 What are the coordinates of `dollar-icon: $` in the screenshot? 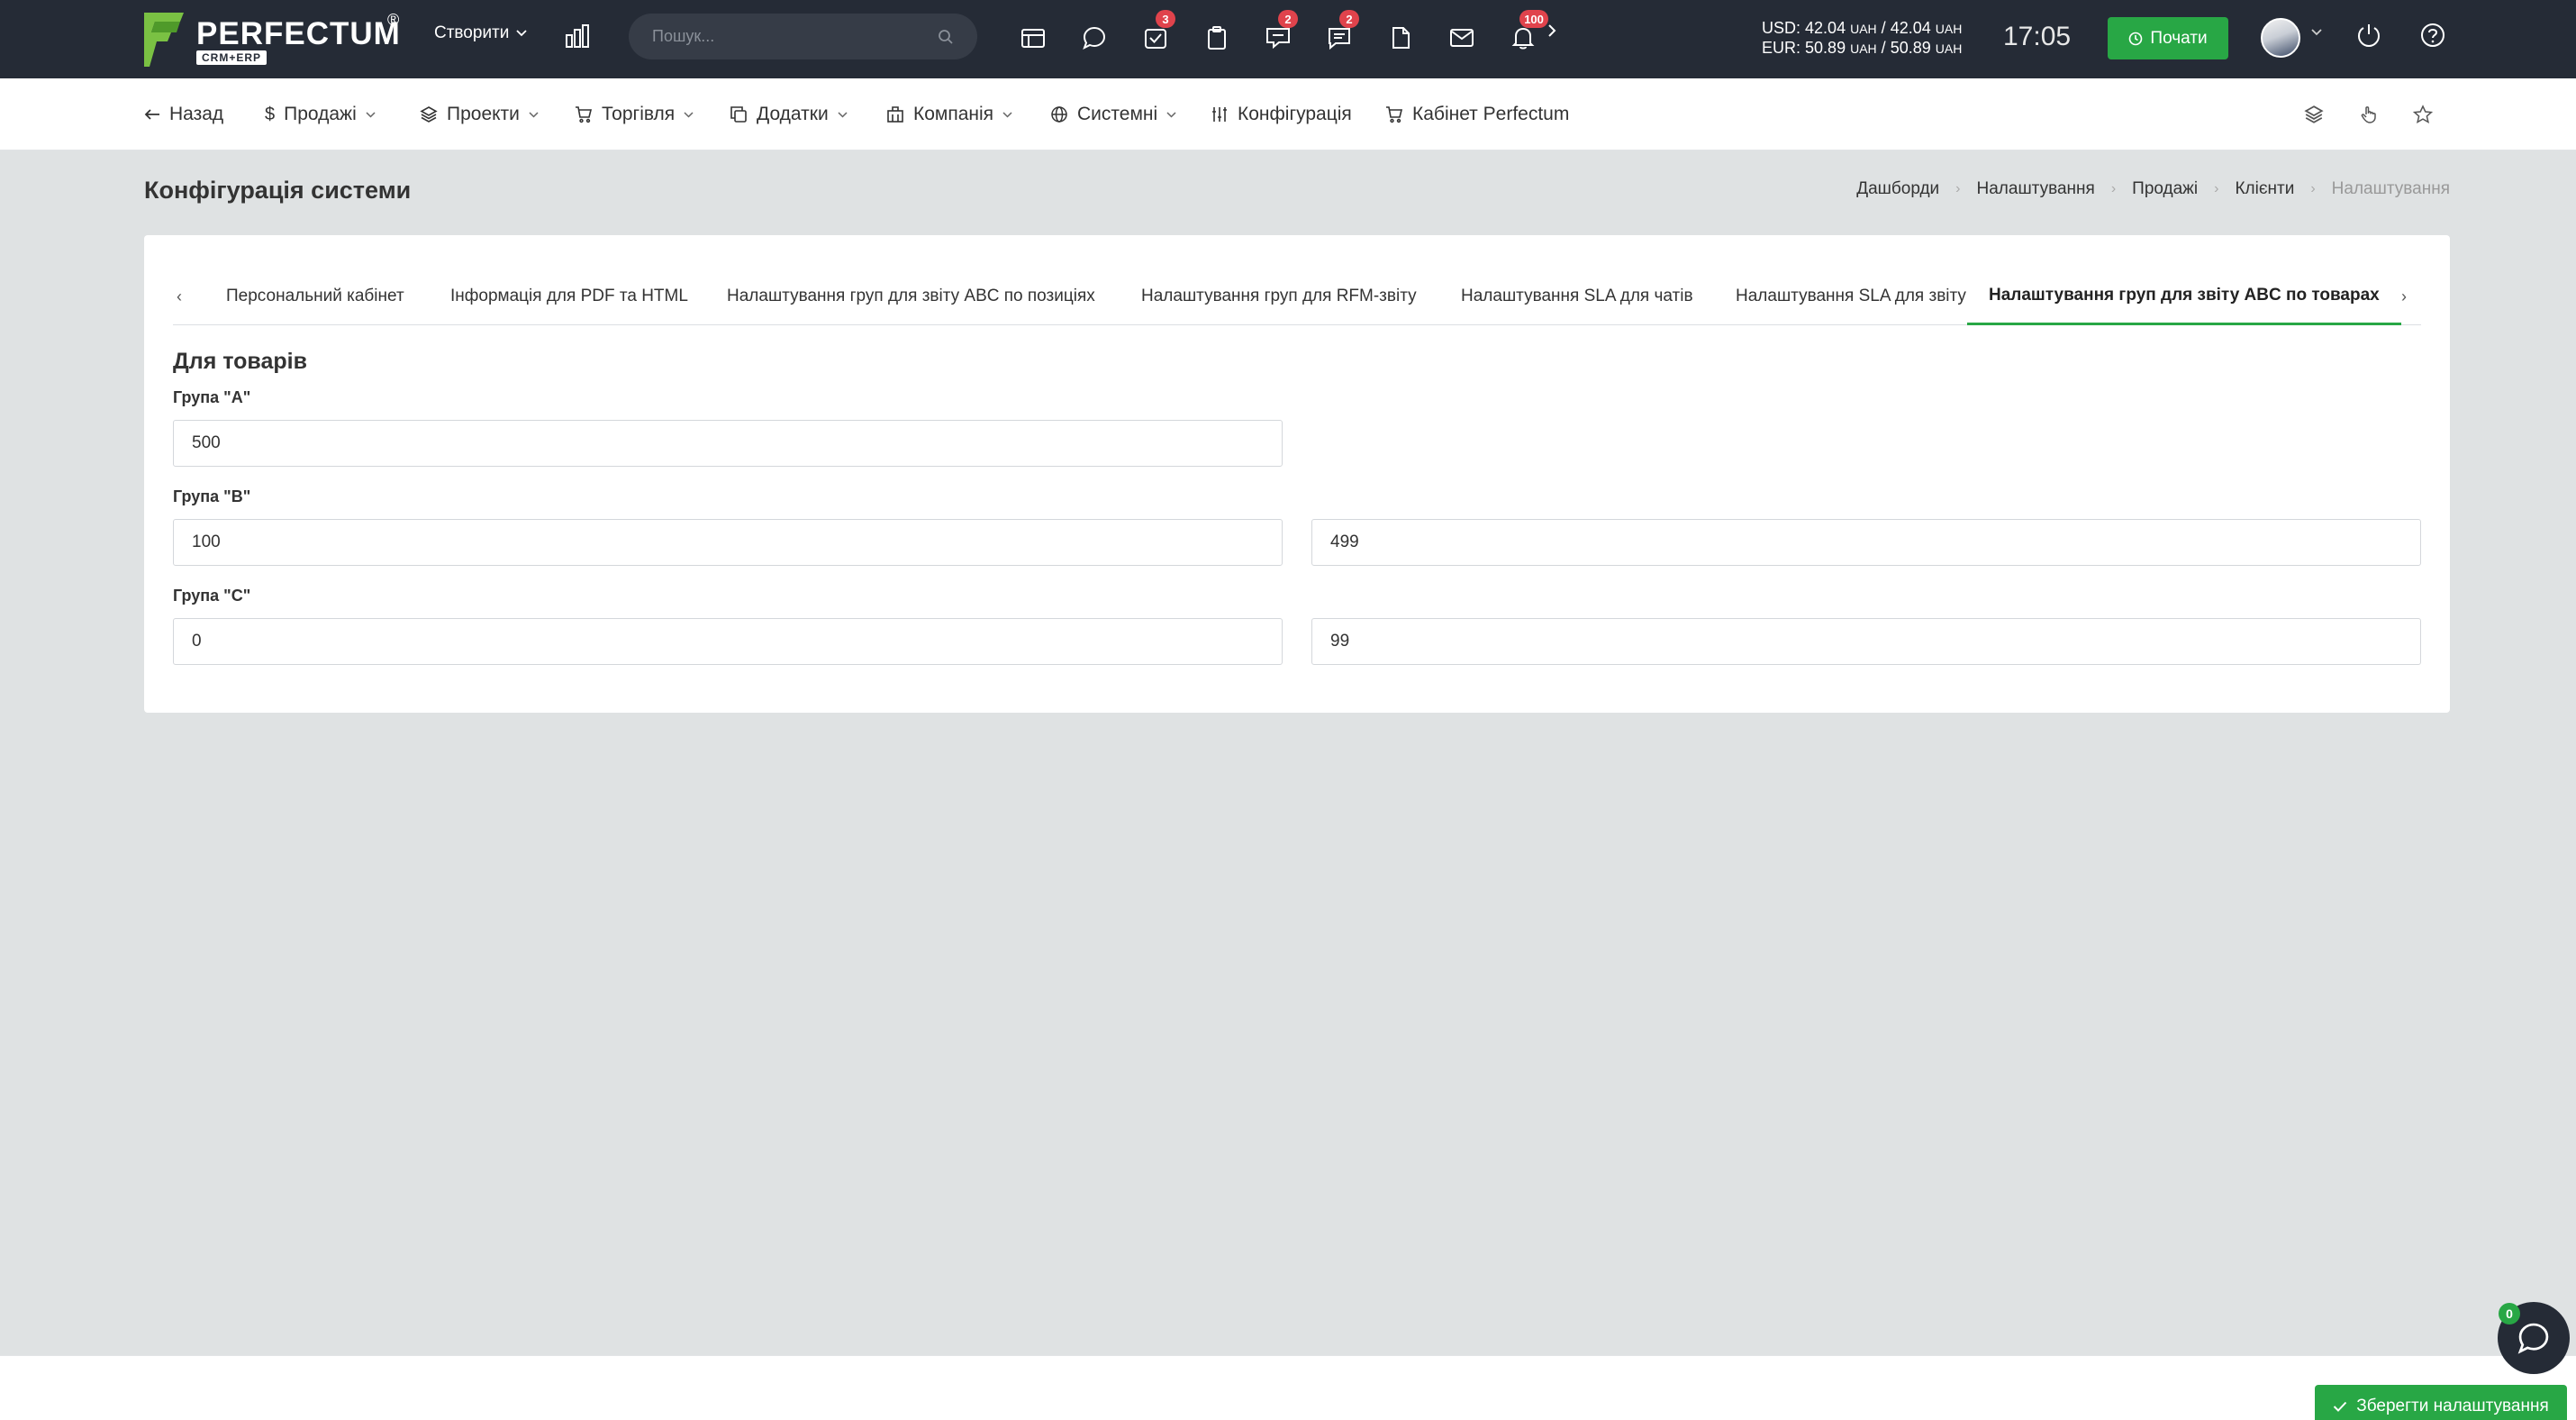 It's located at (270, 114).